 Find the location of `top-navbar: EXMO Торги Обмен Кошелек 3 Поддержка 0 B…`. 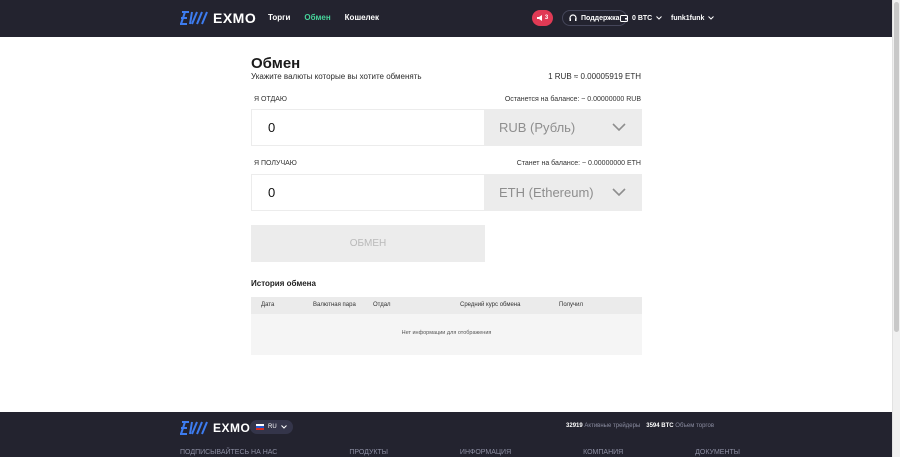

top-navbar: EXMO Торги Обмен Кошелек 3 Поддержка 0 B… is located at coordinates (446, 18).